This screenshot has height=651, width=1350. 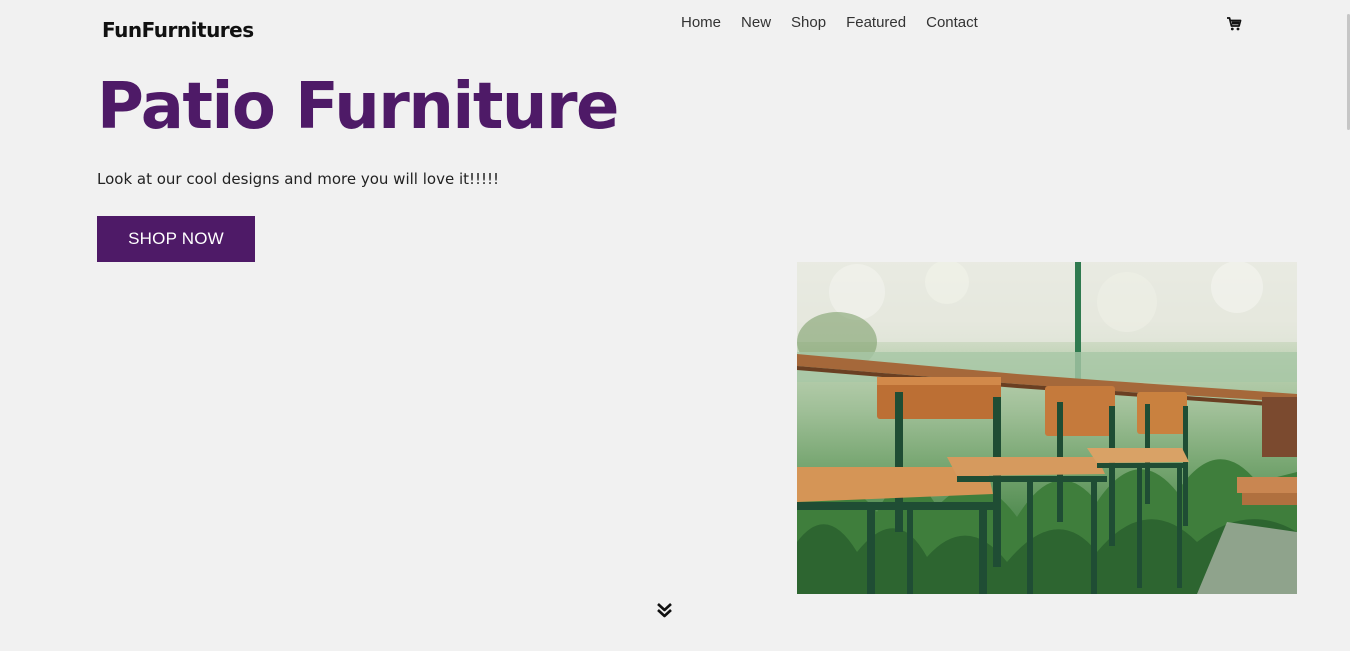 What do you see at coordinates (358, 107) in the screenshot?
I see `hero-title: Patio Furniture` at bounding box center [358, 107].